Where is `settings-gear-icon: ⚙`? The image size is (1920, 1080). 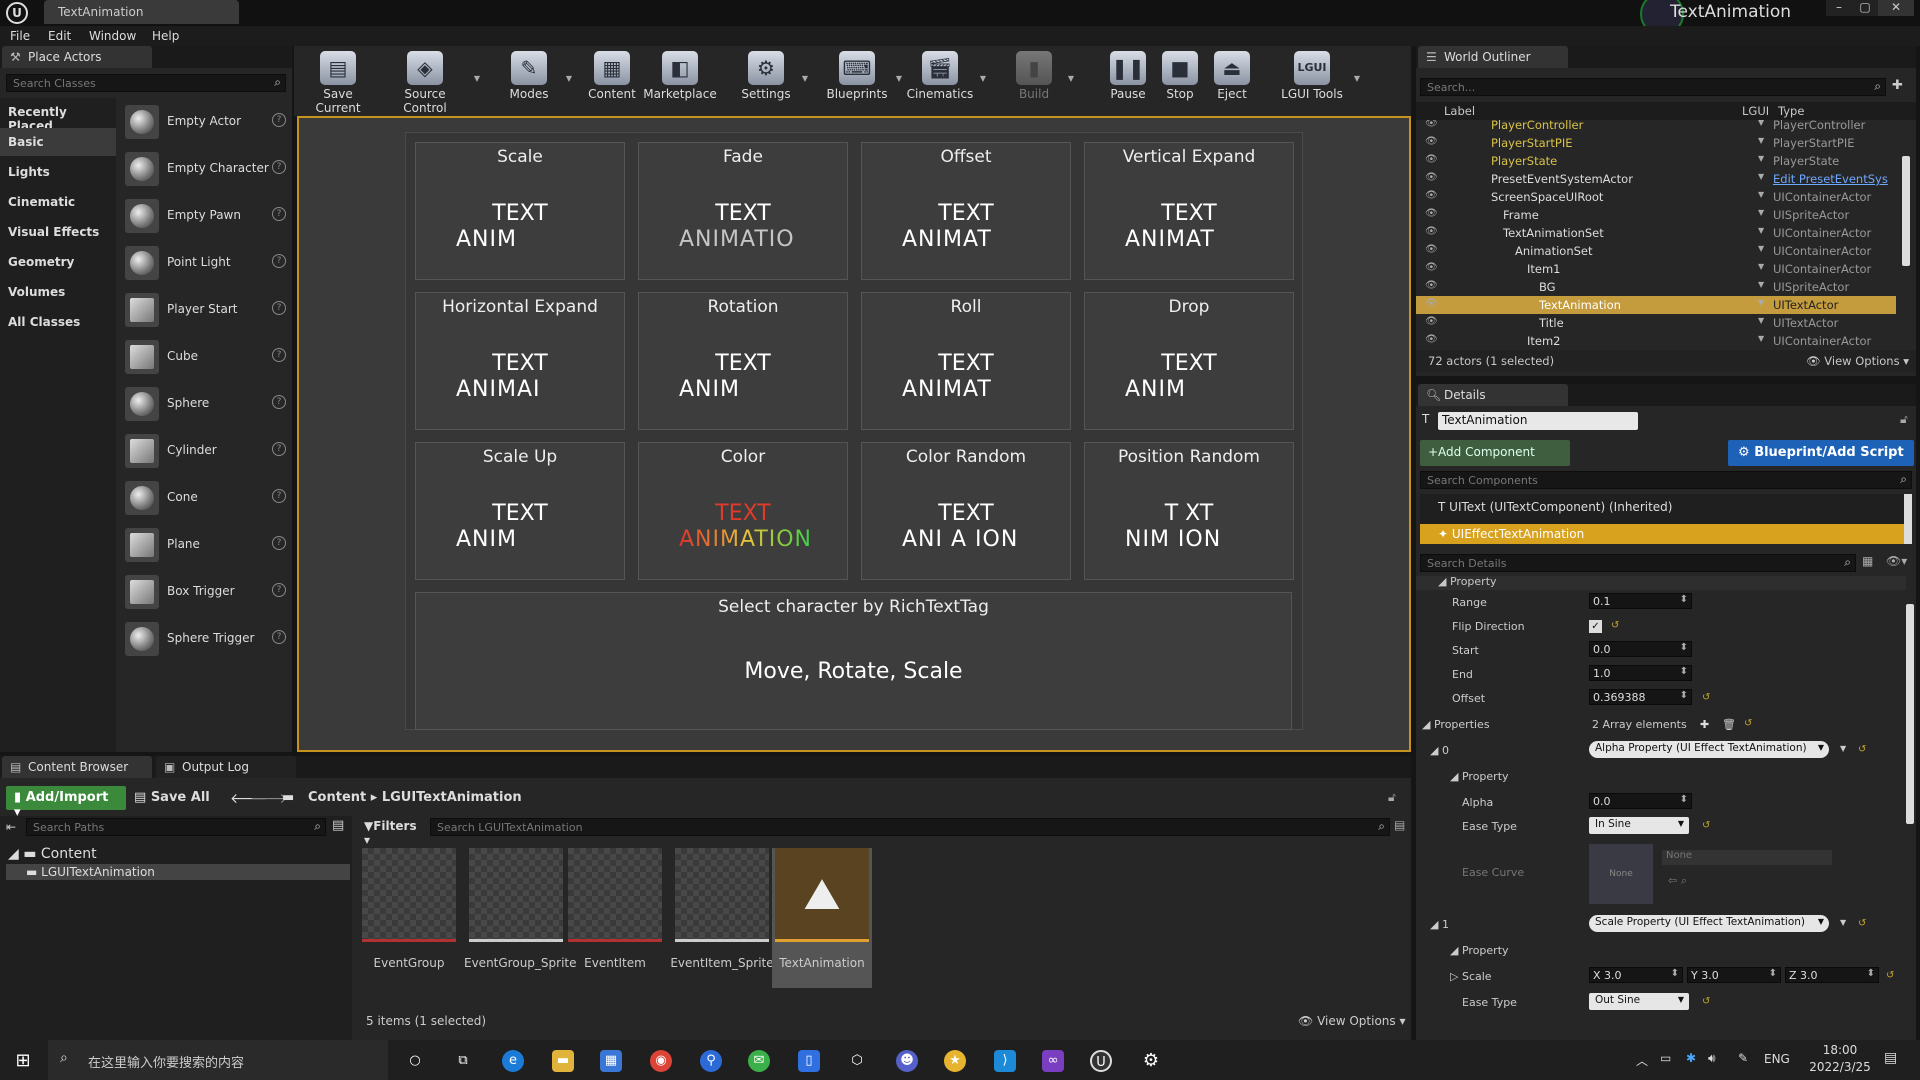 settings-gear-icon: ⚙ is located at coordinates (1151, 1061).